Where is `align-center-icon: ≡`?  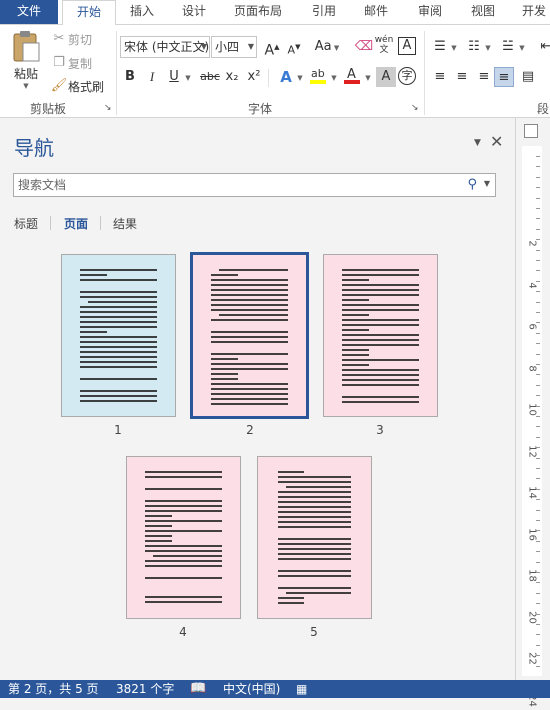 align-center-icon: ≡ is located at coordinates (462, 77).